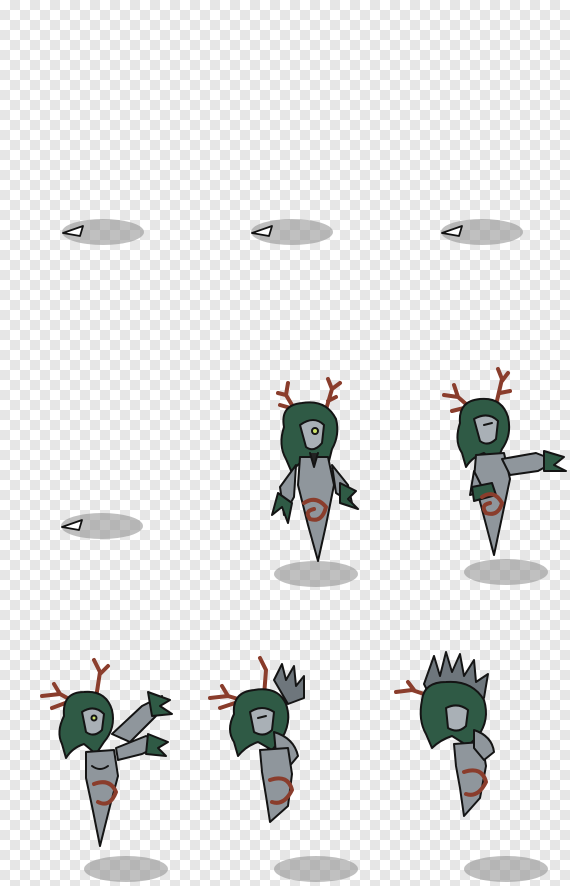 The width and height of the screenshot is (570, 886). What do you see at coordinates (106, 752) in the screenshot?
I see `dryad-sprite-cast` at bounding box center [106, 752].